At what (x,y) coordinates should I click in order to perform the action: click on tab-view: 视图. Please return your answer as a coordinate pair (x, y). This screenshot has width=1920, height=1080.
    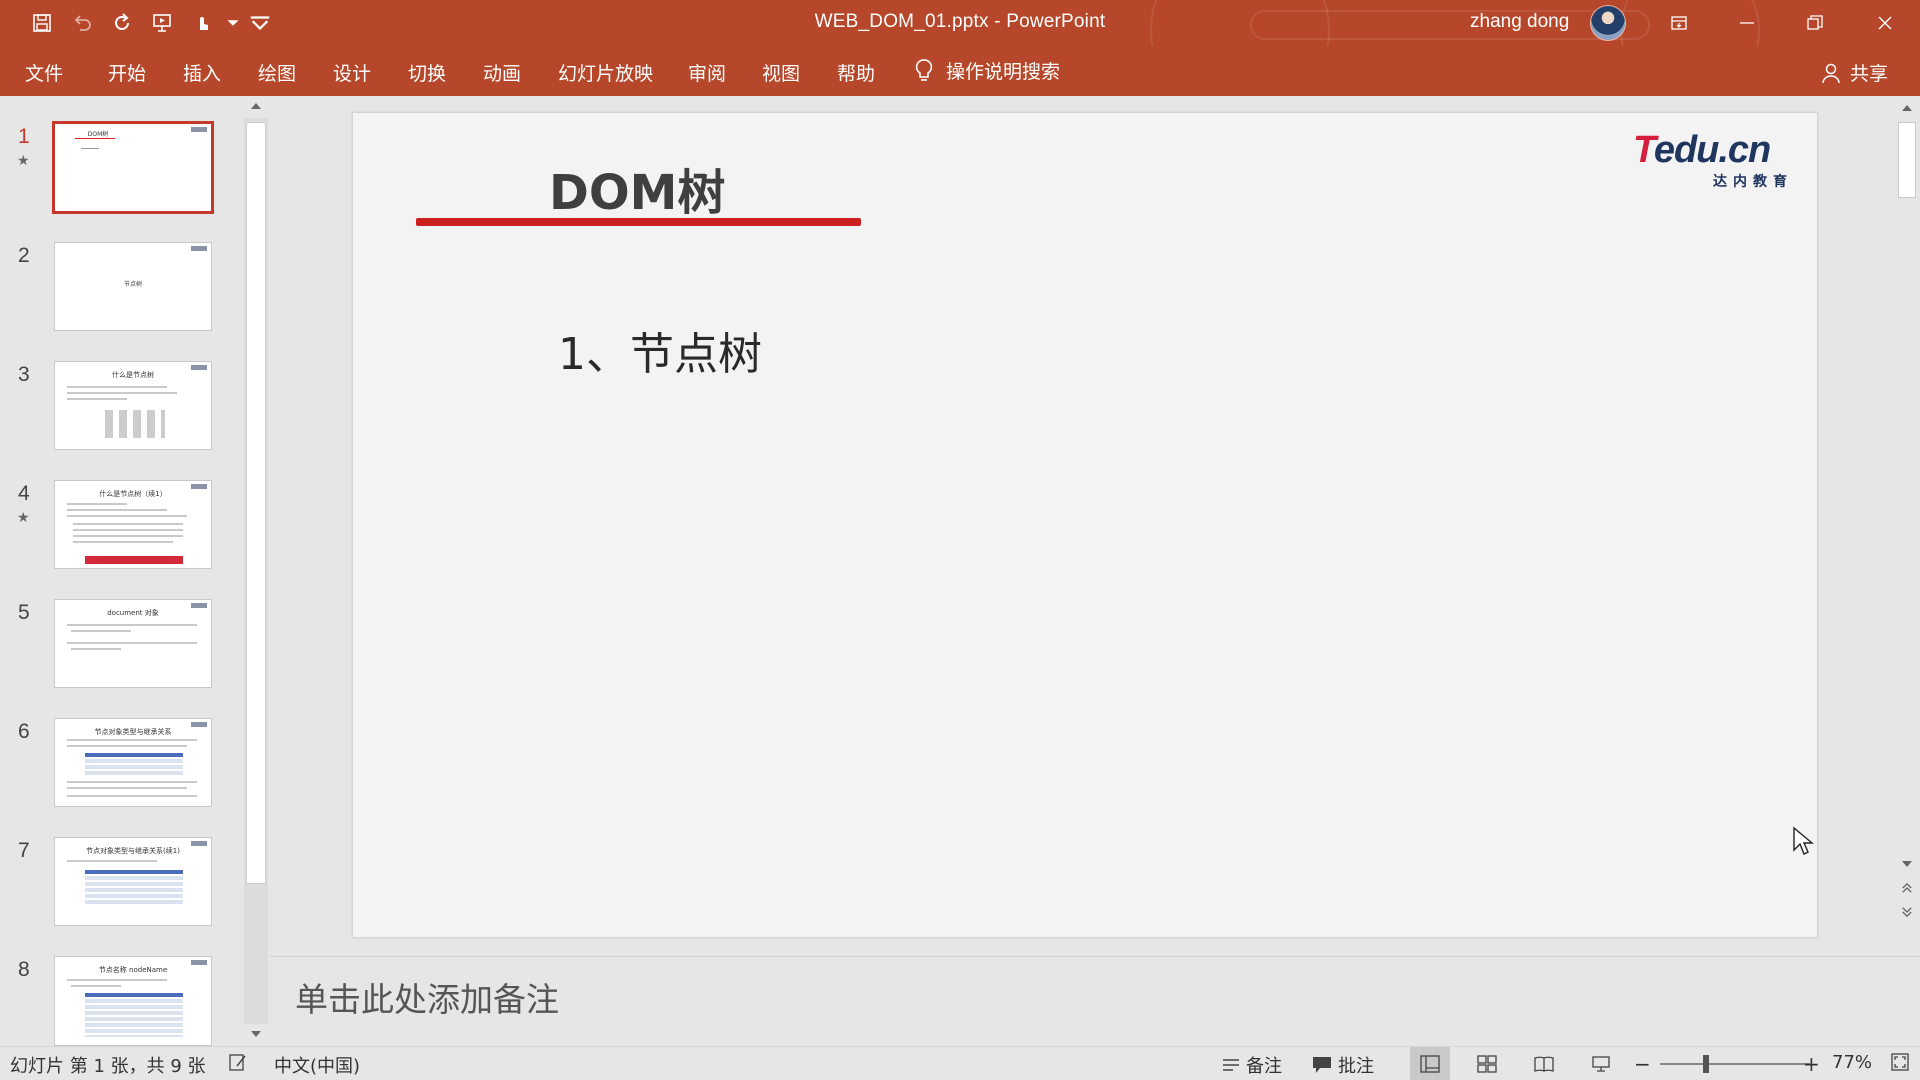
    Looking at the image, I should click on (781, 72).